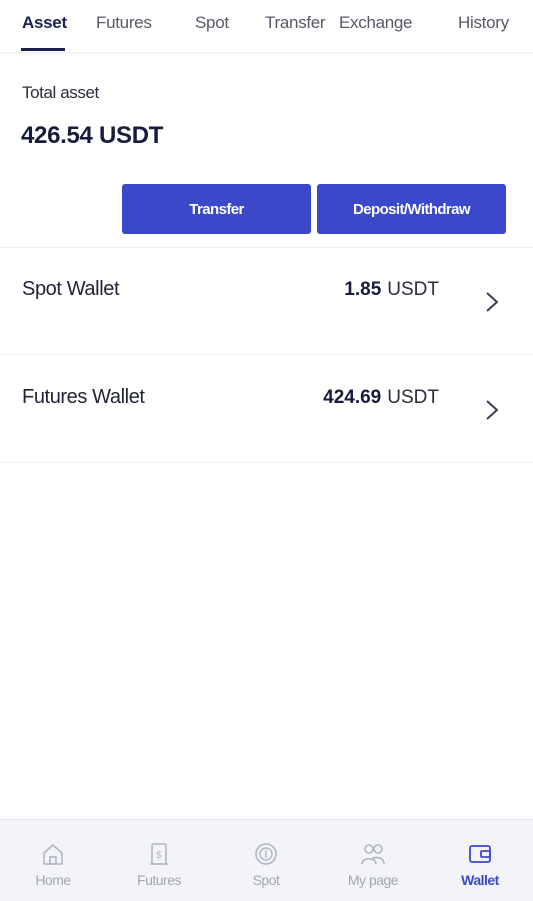 This screenshot has width=533, height=901. What do you see at coordinates (352, 397) in the screenshot?
I see `wallet-balance-value: 424.69` at bounding box center [352, 397].